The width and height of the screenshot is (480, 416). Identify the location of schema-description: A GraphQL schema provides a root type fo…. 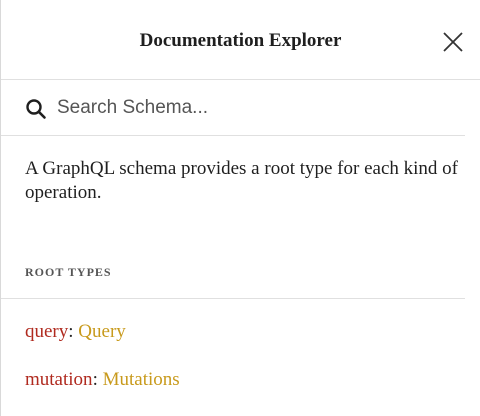
(241, 180).